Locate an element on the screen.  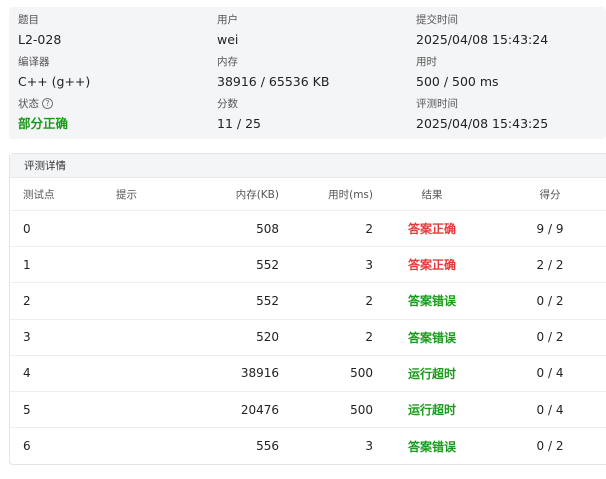
compiler-label: 编译器 is located at coordinates (34, 62).